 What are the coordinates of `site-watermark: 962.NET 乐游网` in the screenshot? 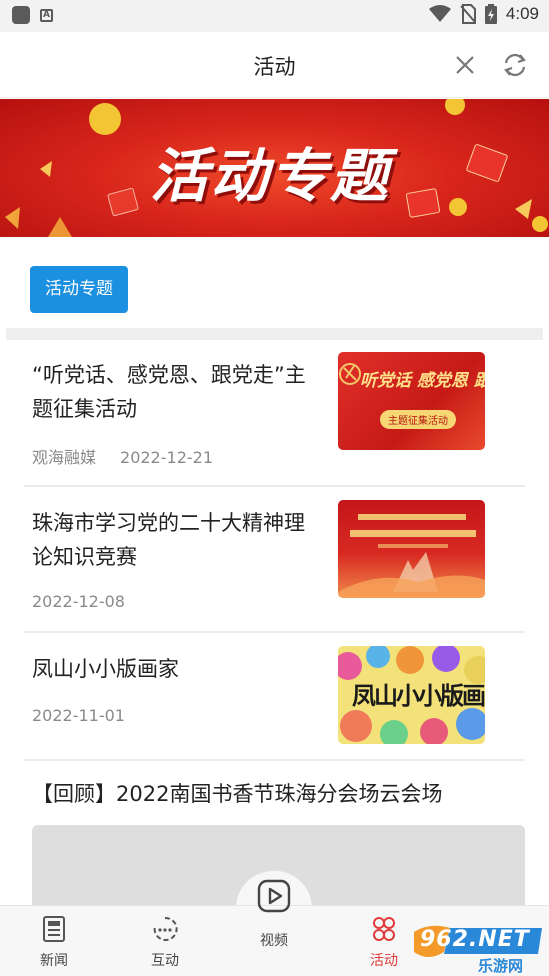 It's located at (478, 948).